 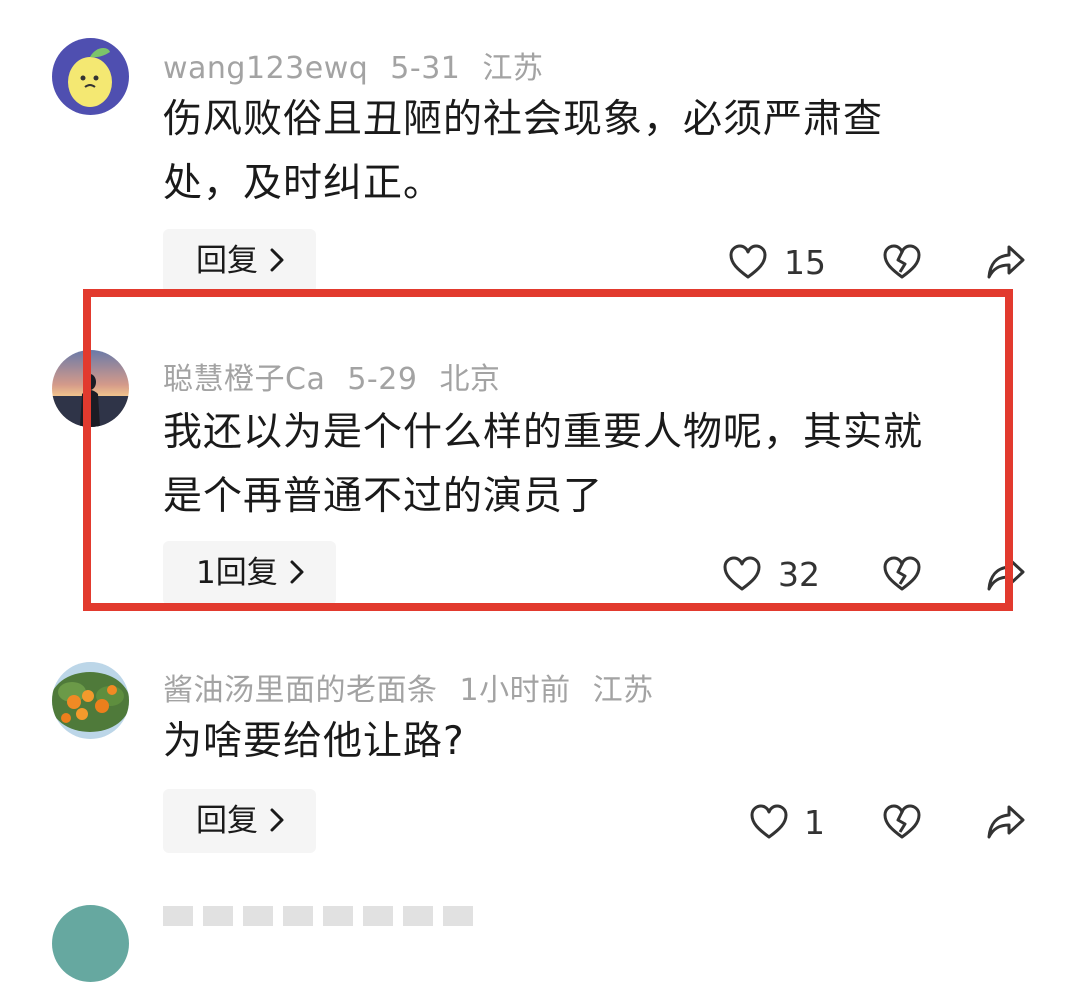 I want to click on username: wang123ewq, so click(x=265, y=68).